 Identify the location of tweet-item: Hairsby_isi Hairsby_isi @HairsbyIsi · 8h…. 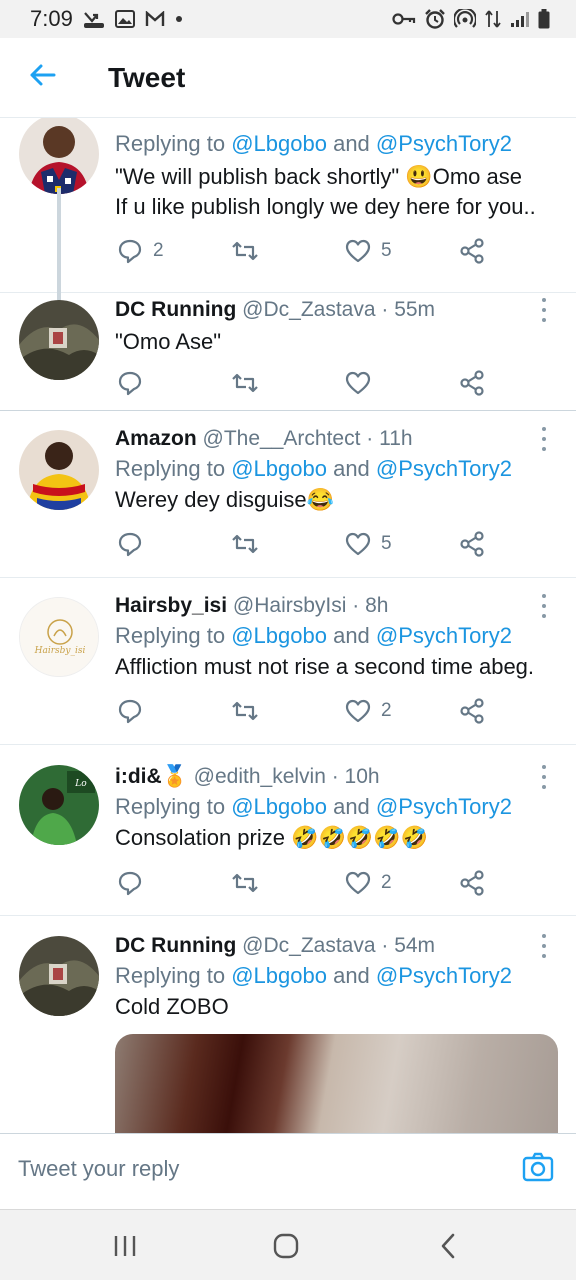
(288, 661).